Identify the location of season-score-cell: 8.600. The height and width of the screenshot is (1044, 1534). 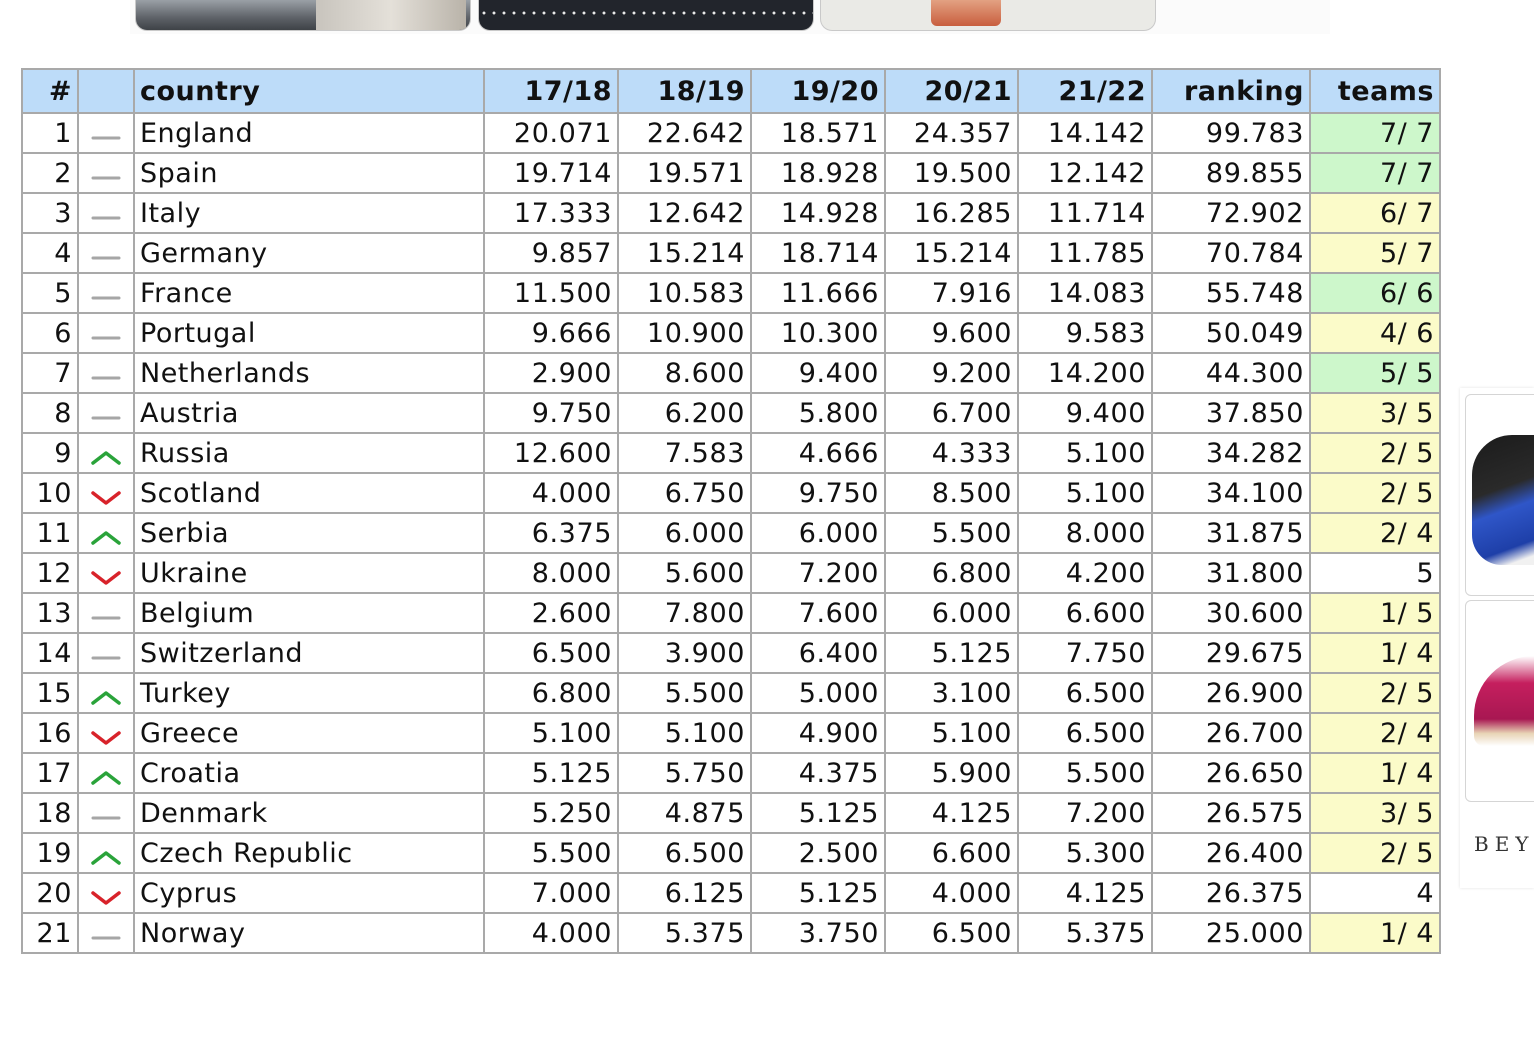
(684, 373).